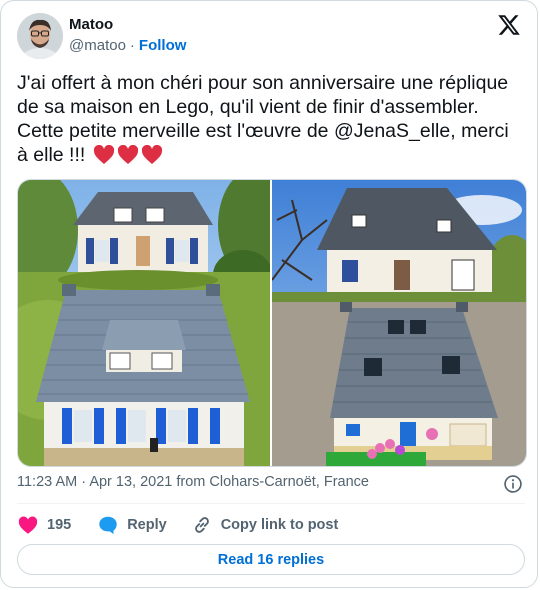  What do you see at coordinates (177, 525) in the screenshot?
I see `action-bar: 195 Reply Copy link to post` at bounding box center [177, 525].